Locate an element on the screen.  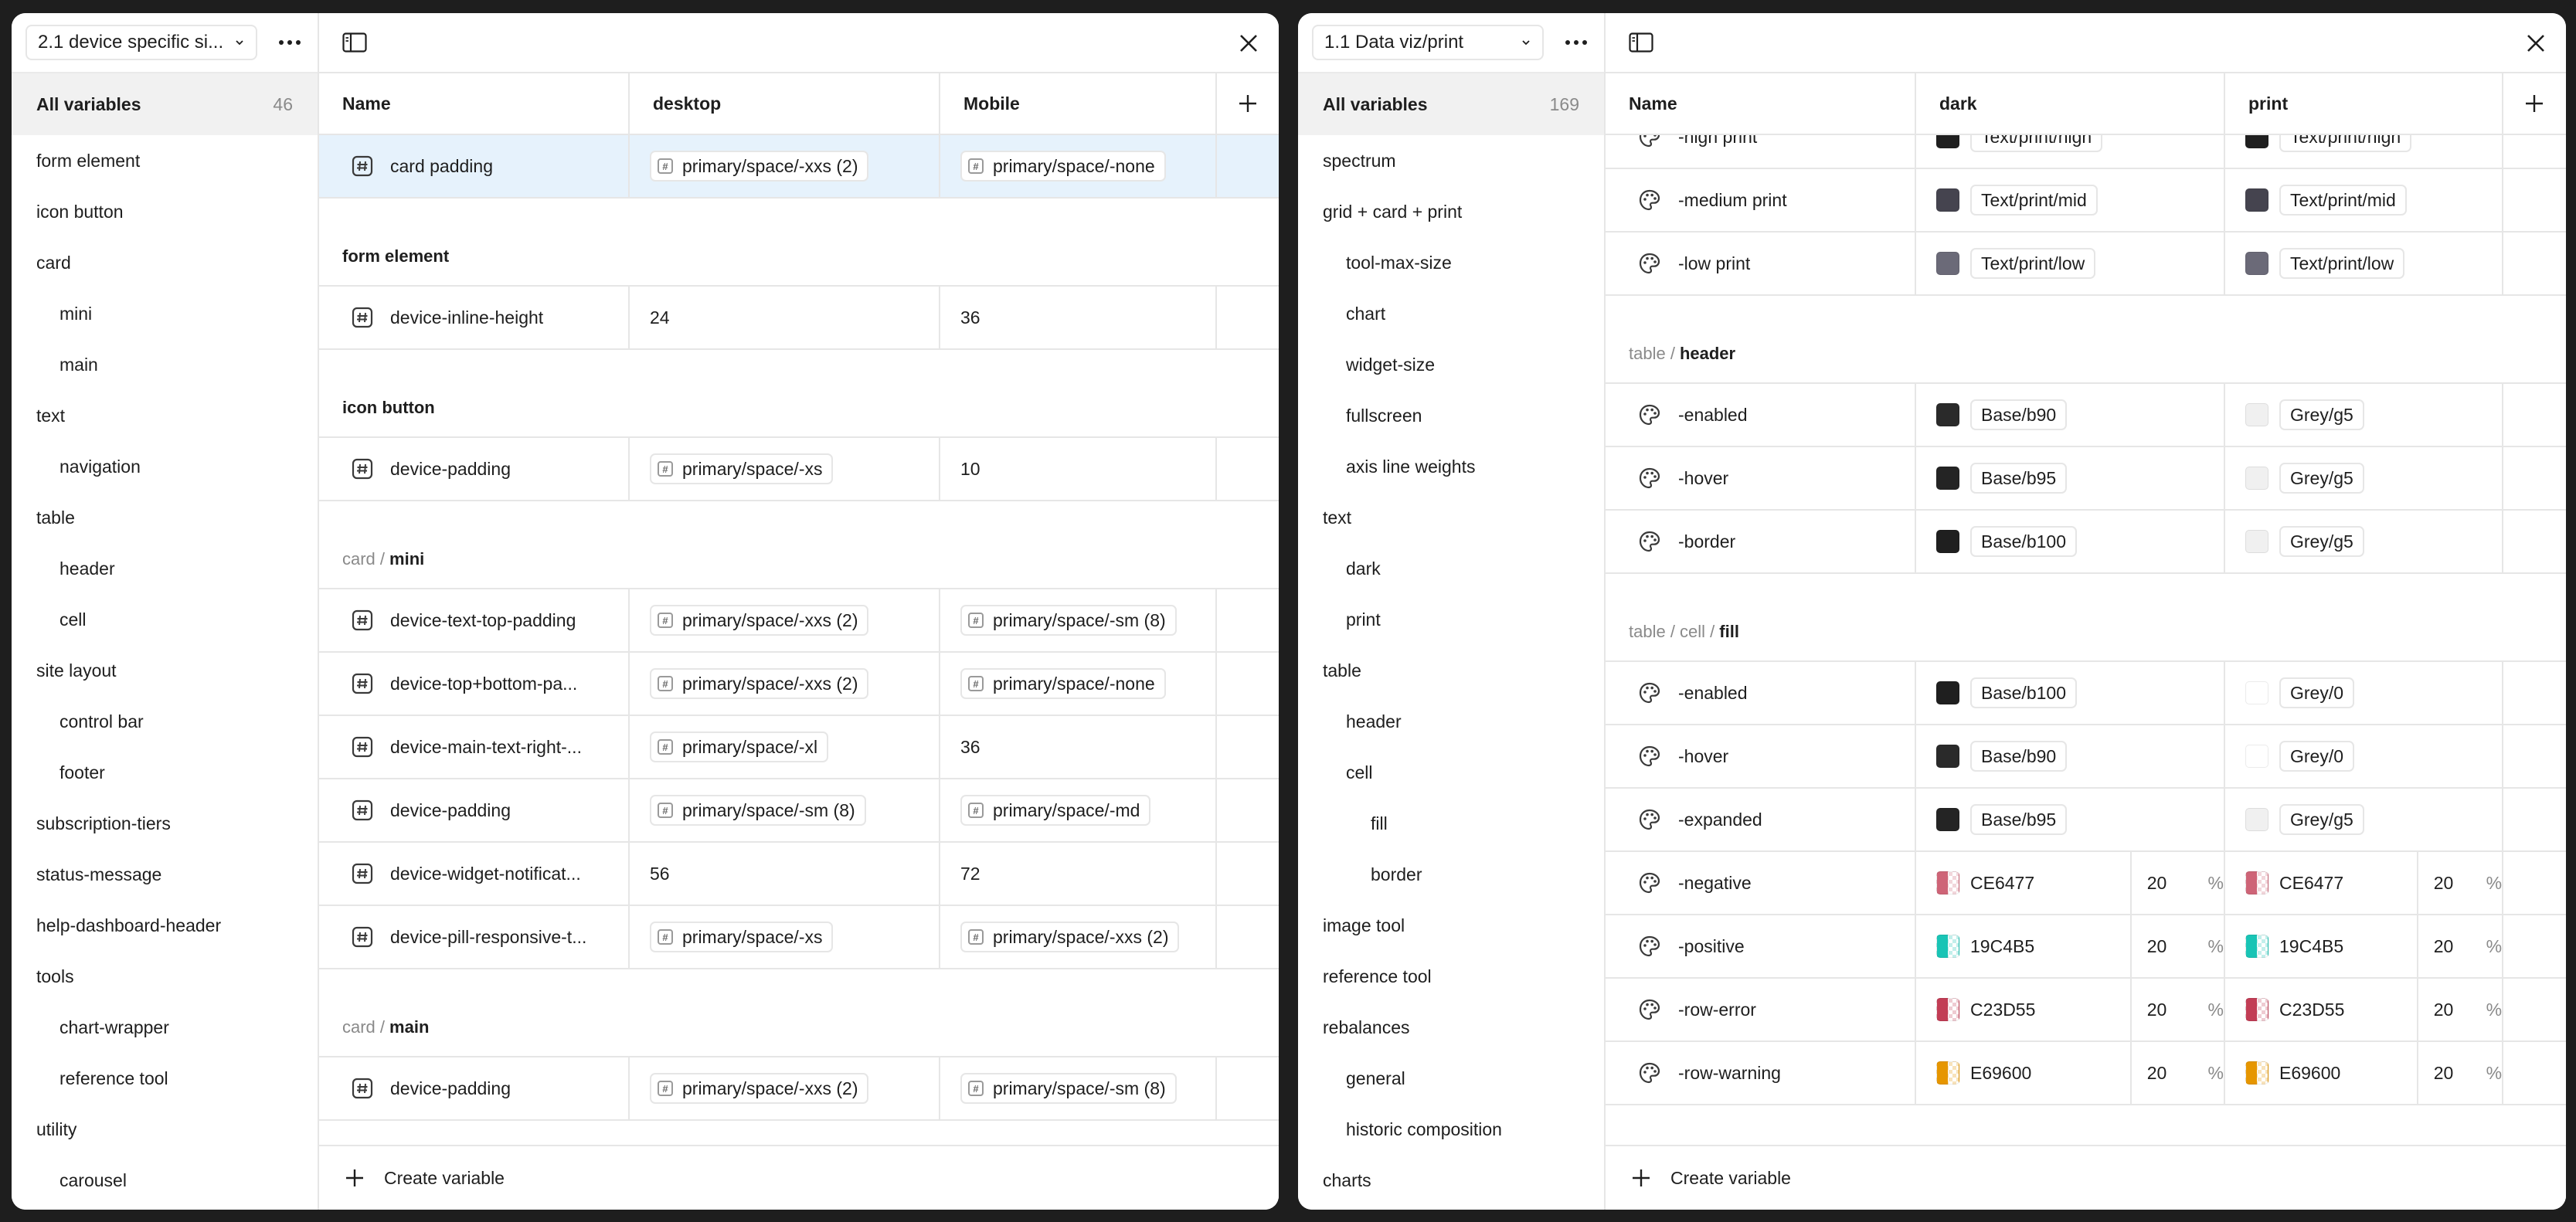
variable-value-cell: Base/b100 is located at coordinates (2070, 541).